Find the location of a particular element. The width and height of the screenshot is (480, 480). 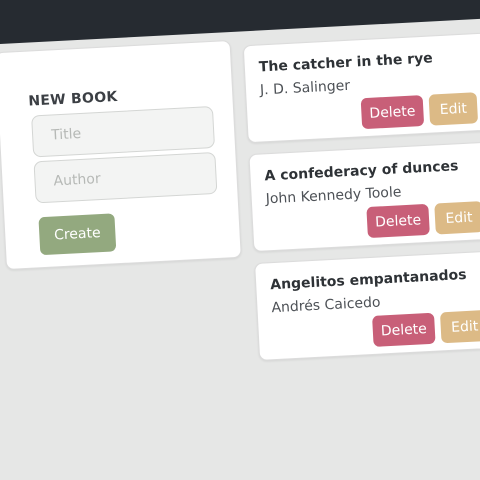

create-button: Create is located at coordinates (77, 234).